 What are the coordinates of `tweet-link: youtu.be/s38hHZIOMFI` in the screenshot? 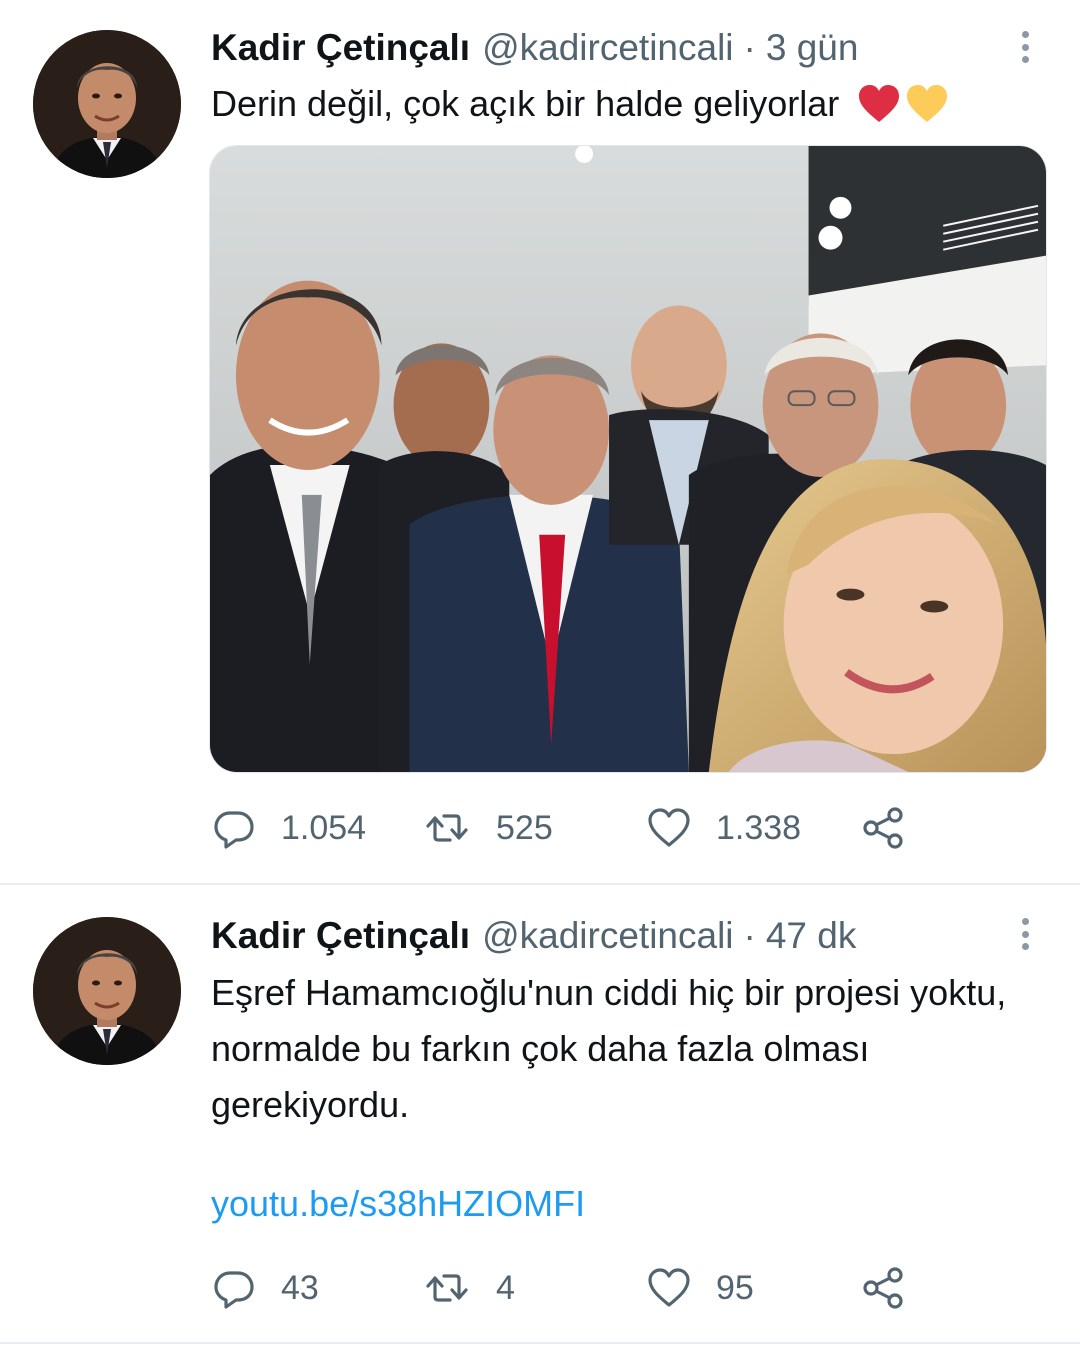 It's located at (398, 1204).